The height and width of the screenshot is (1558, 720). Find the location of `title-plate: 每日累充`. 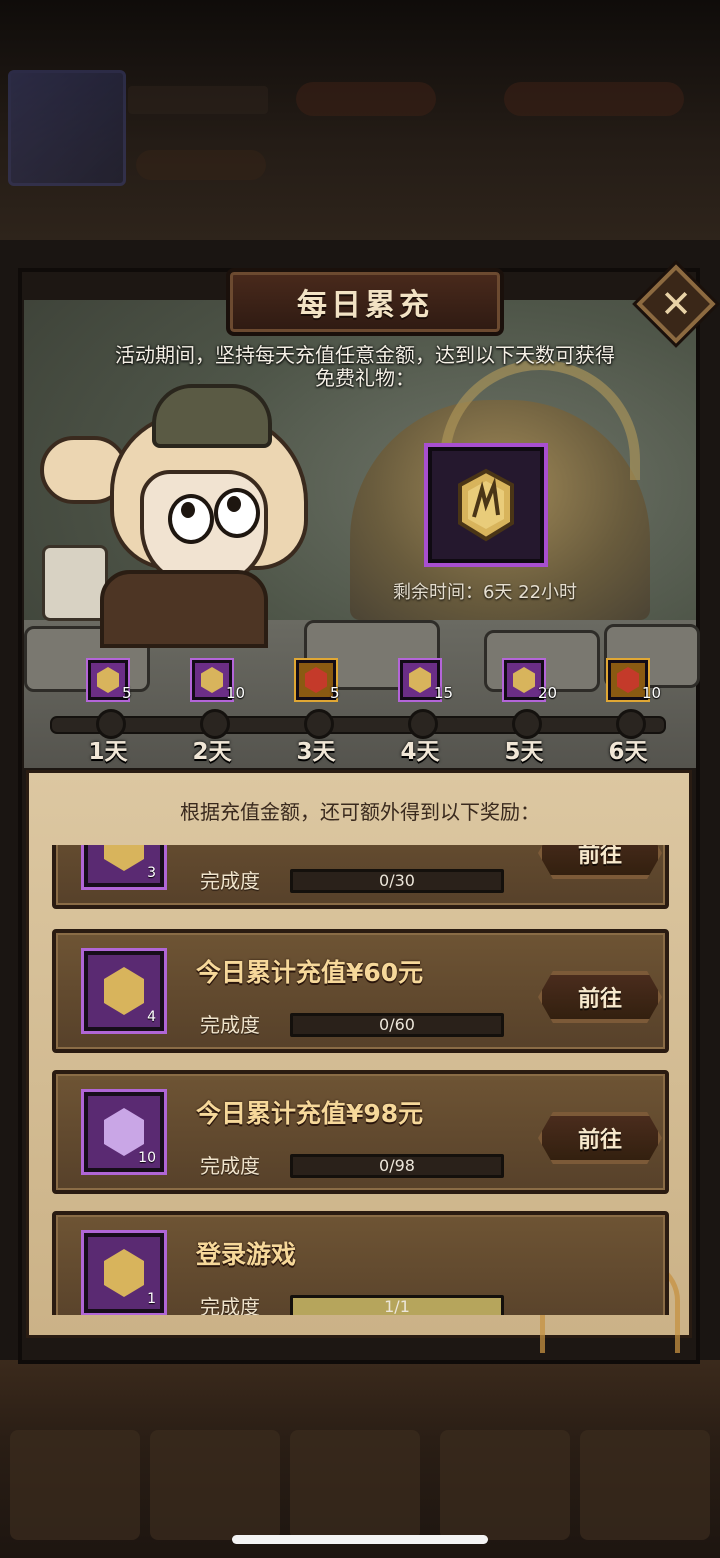

title-plate: 每日累充 is located at coordinates (365, 302).